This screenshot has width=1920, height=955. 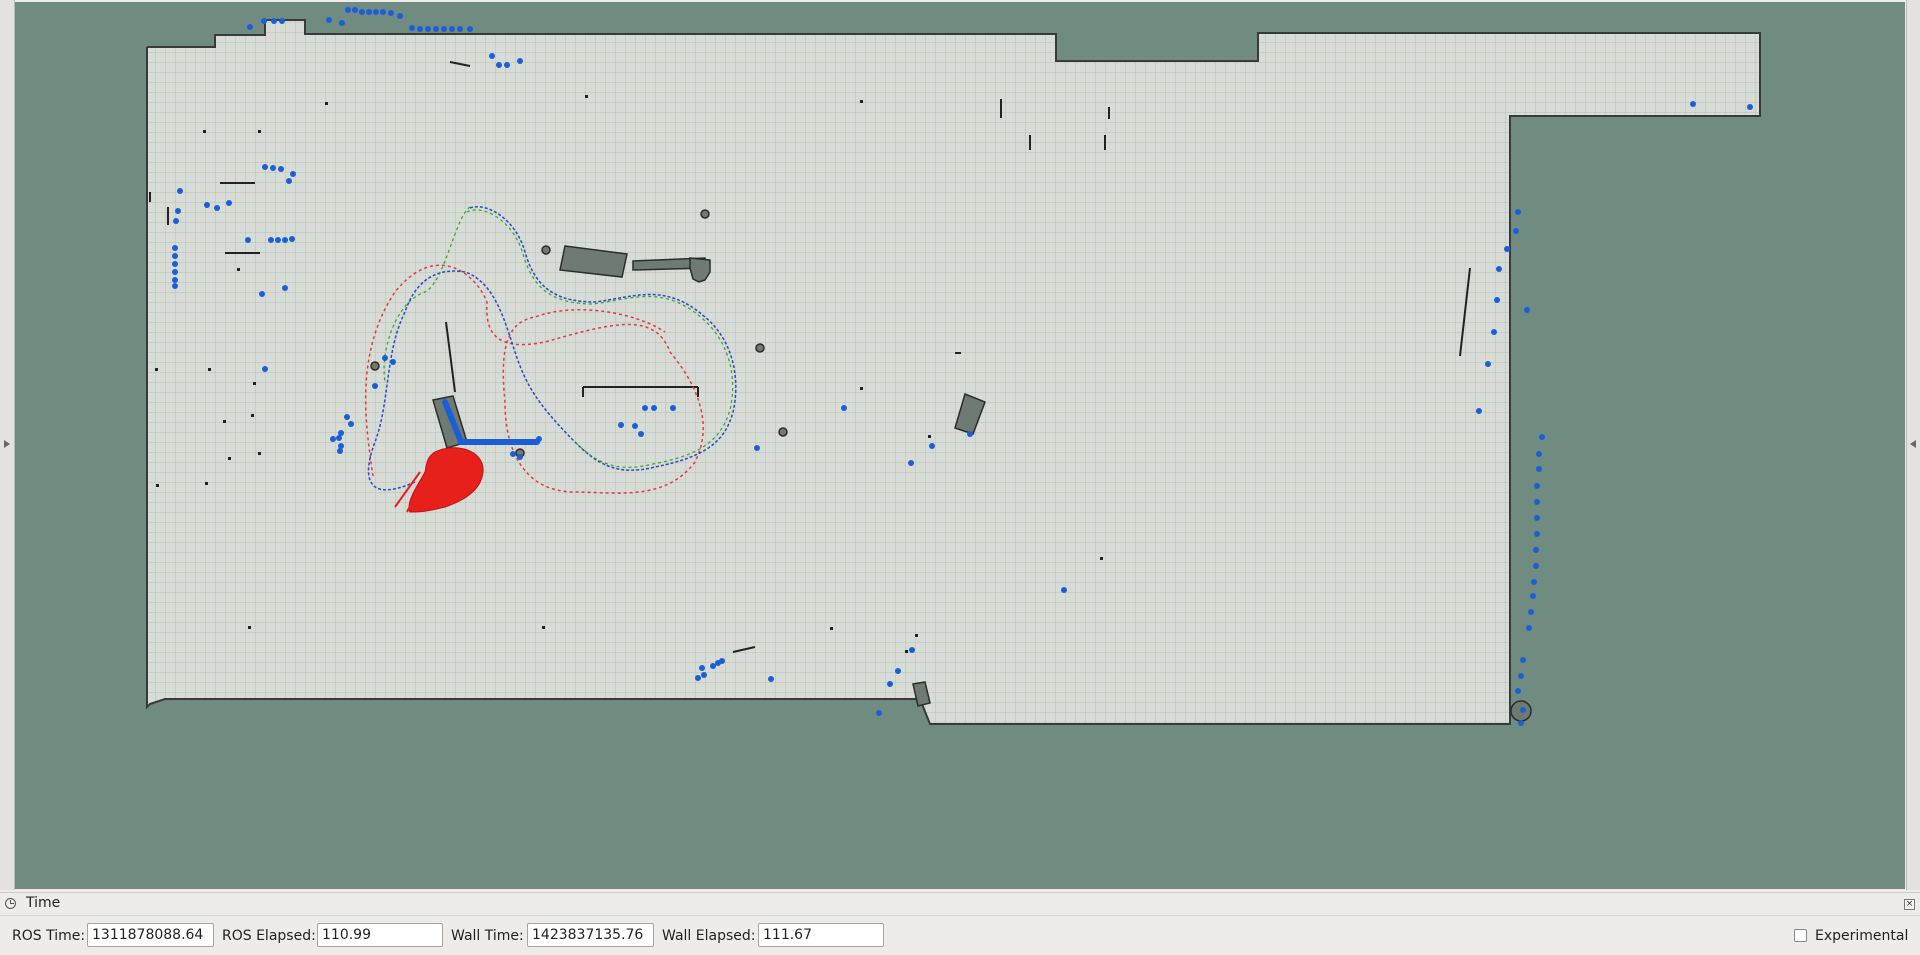 I want to click on close-panel-icon: ×, so click(x=1909, y=904).